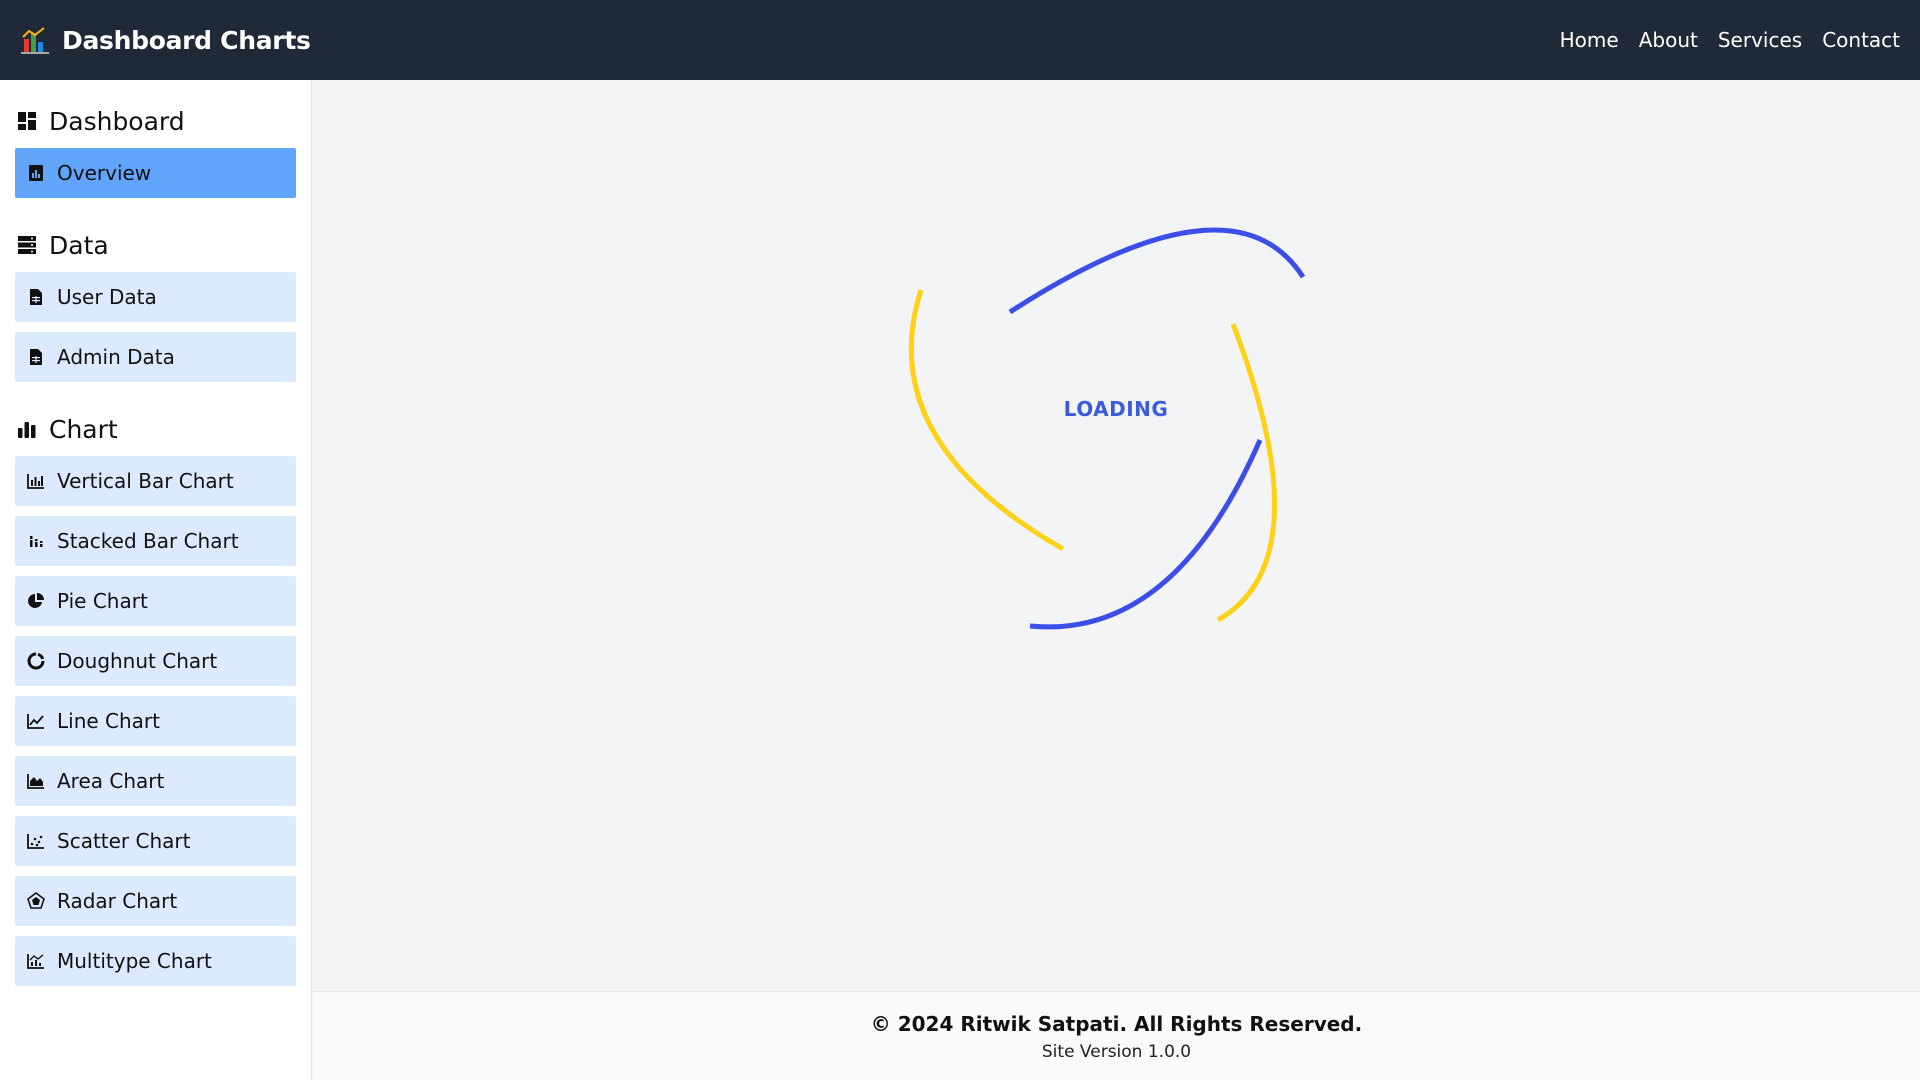  I want to click on overview-icon, so click(36, 173).